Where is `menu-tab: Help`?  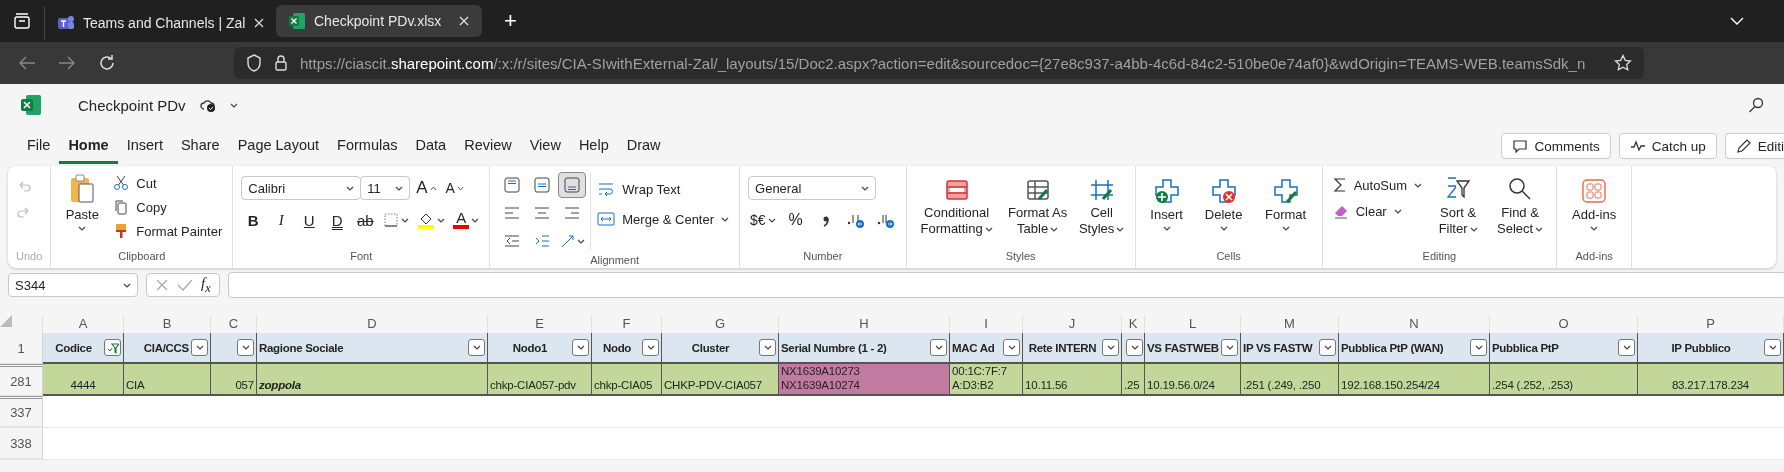 menu-tab: Help is located at coordinates (593, 146).